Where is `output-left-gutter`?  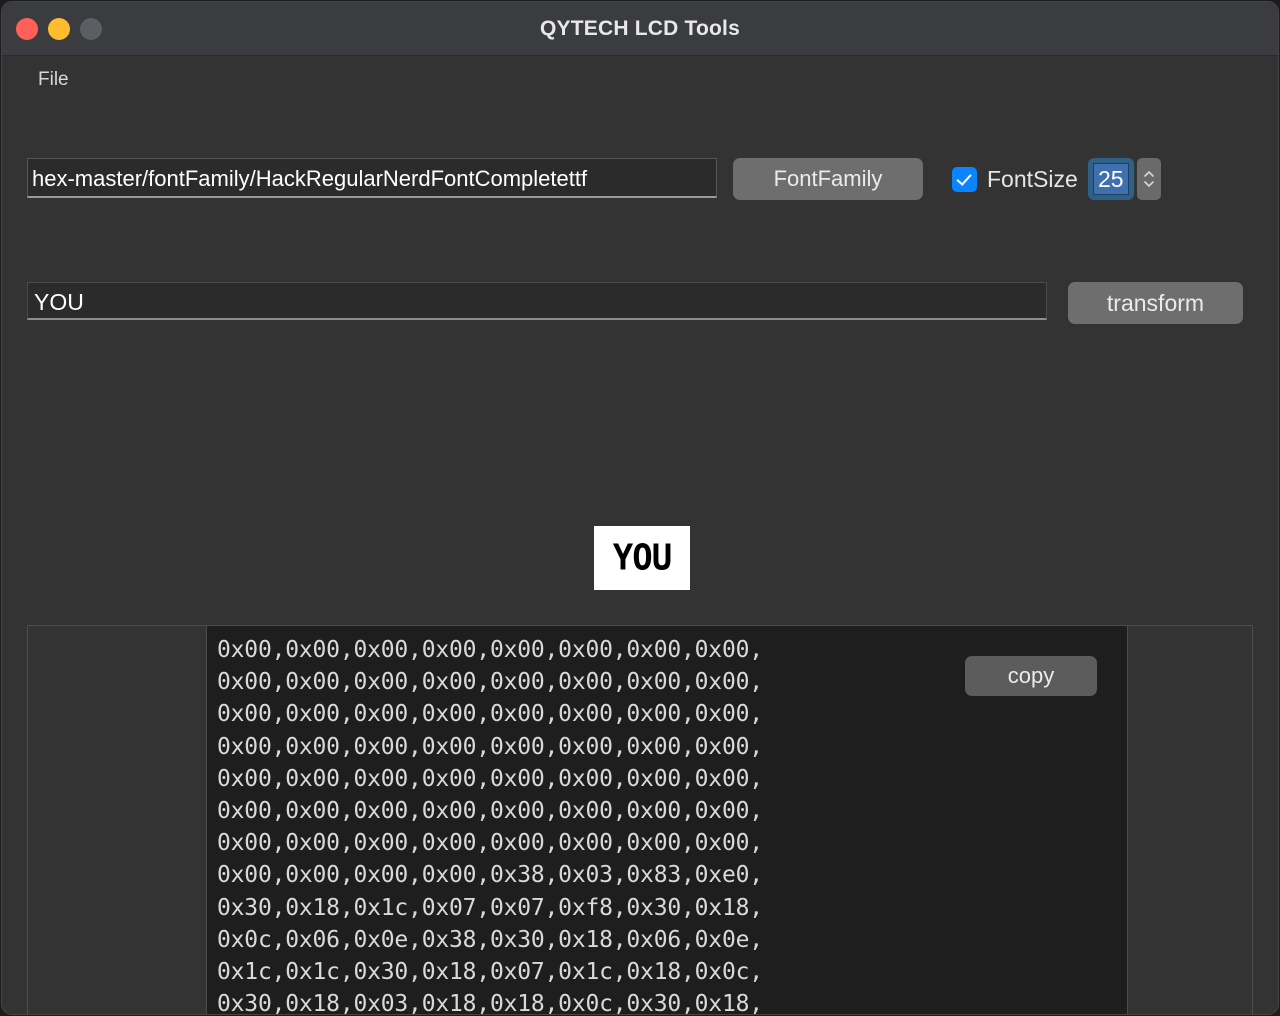 output-left-gutter is located at coordinates (117, 820).